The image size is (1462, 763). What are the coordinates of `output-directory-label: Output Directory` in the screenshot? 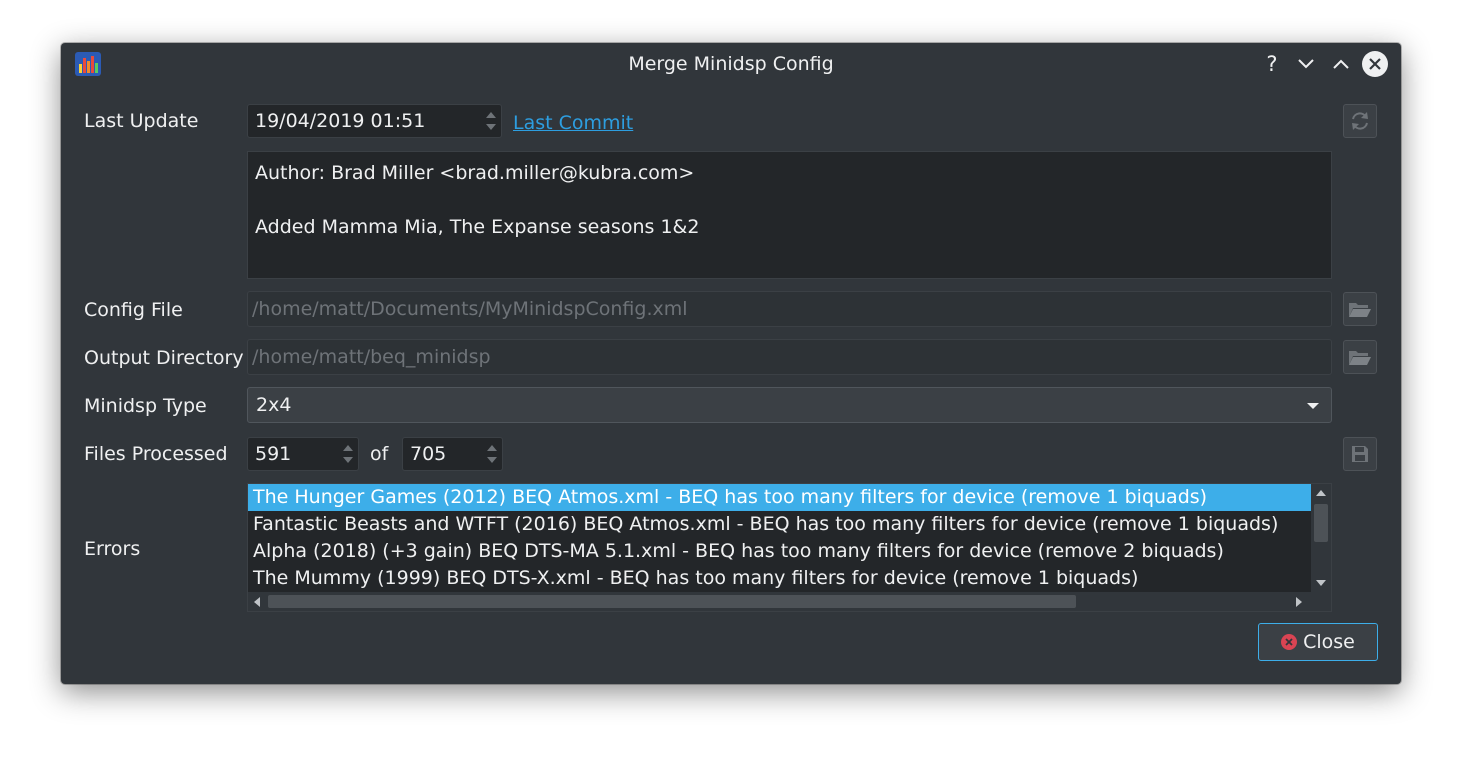 It's located at (164, 358).